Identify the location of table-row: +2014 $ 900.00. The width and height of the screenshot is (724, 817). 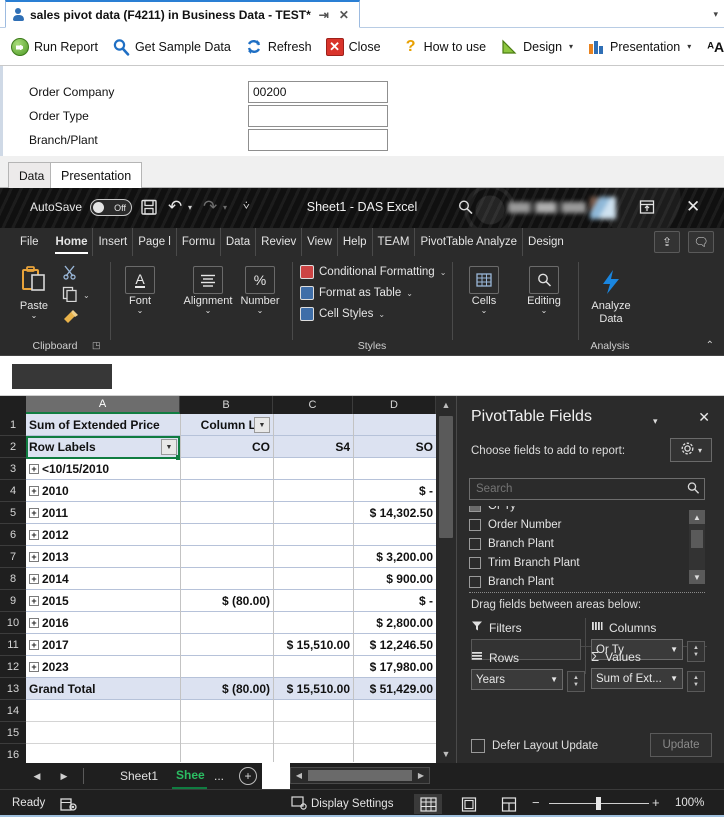
(231, 579).